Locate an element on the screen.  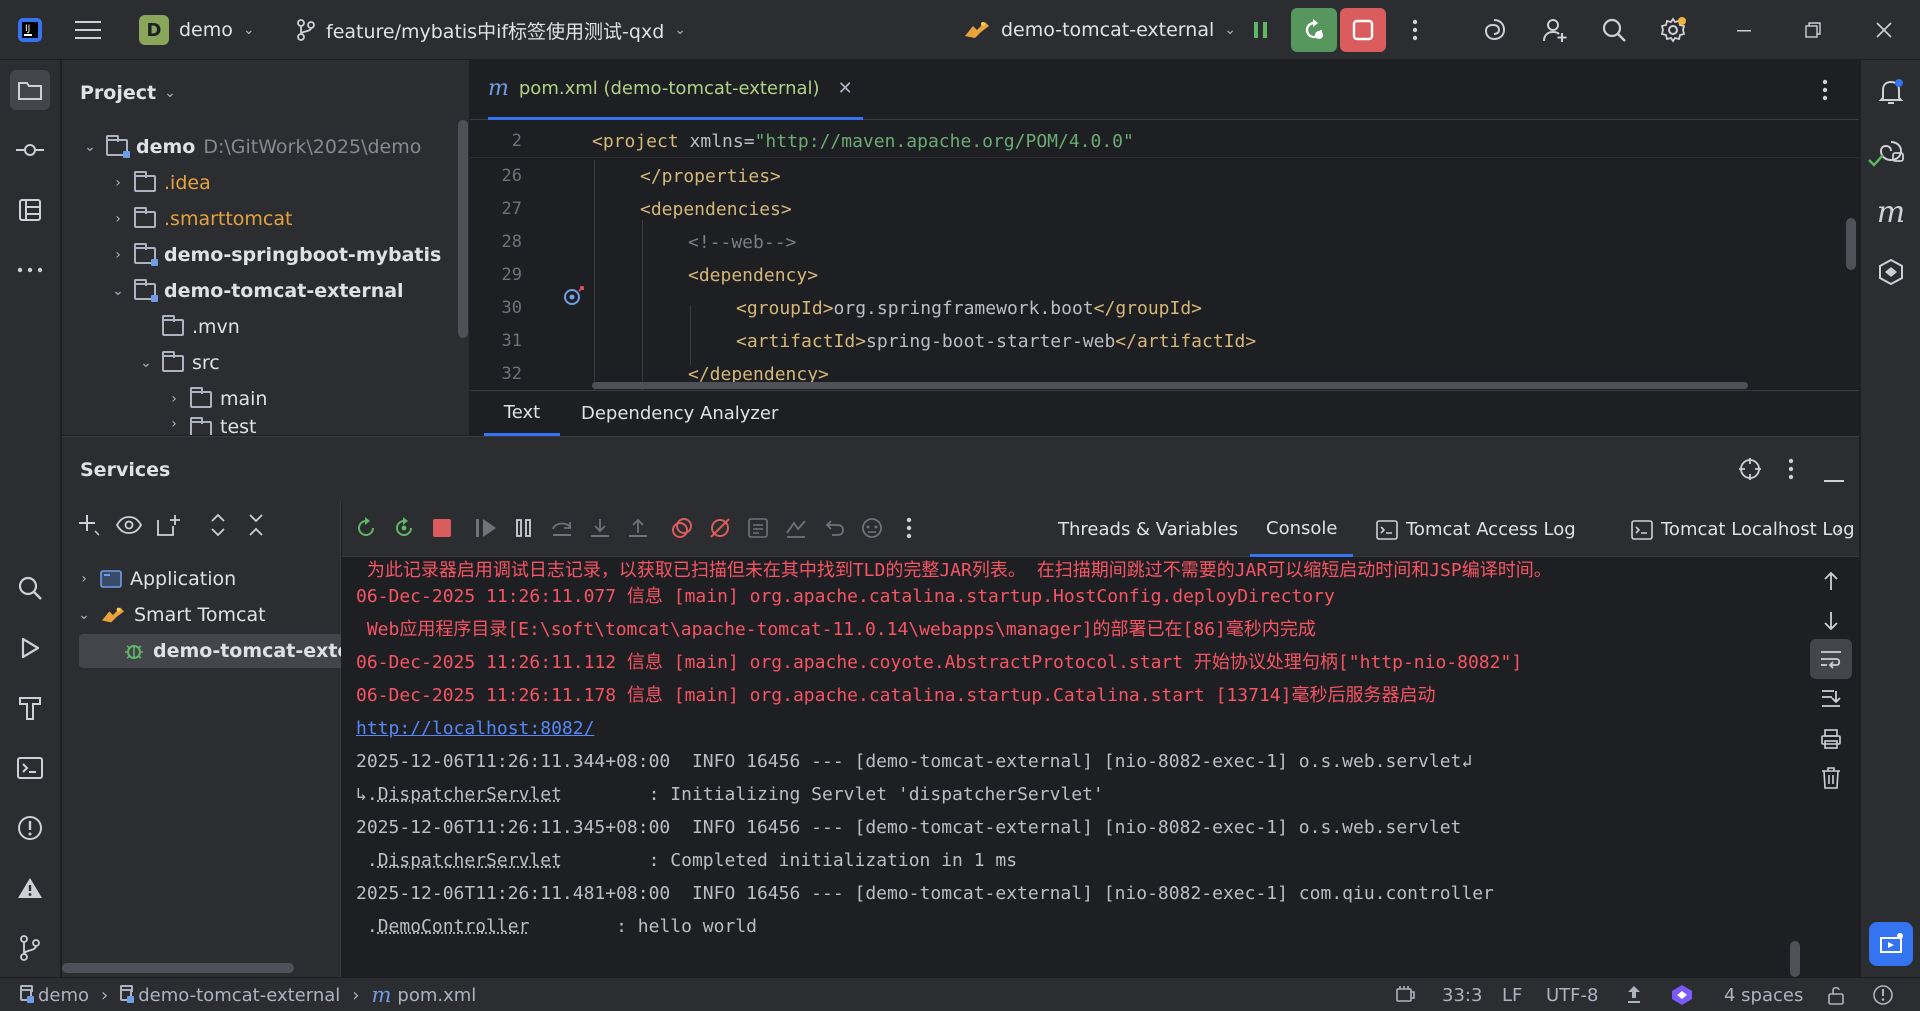
structure-icon is located at coordinates (30, 210).